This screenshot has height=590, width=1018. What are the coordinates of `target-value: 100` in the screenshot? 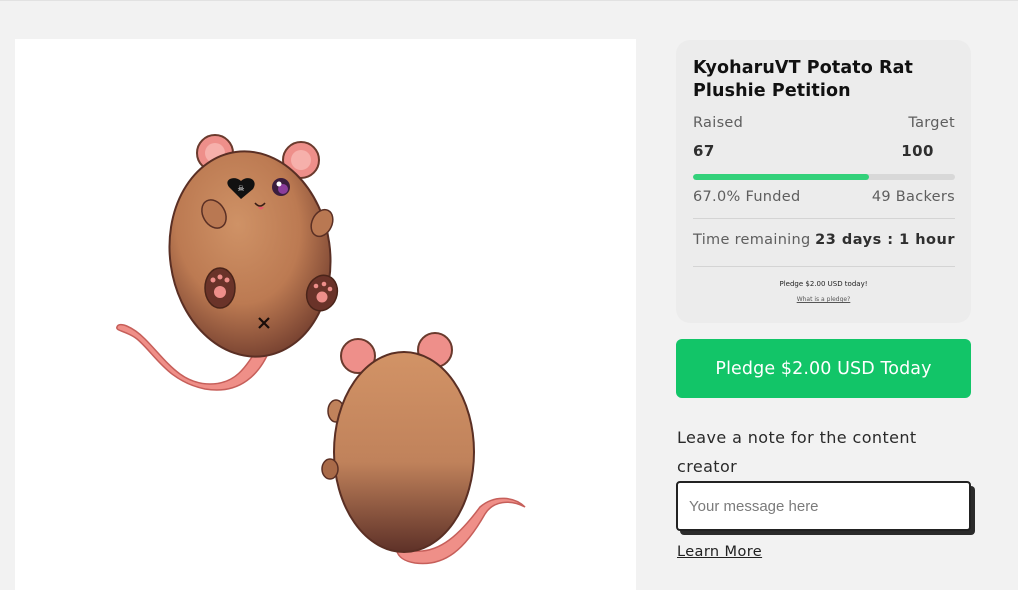 It's located at (917, 151).